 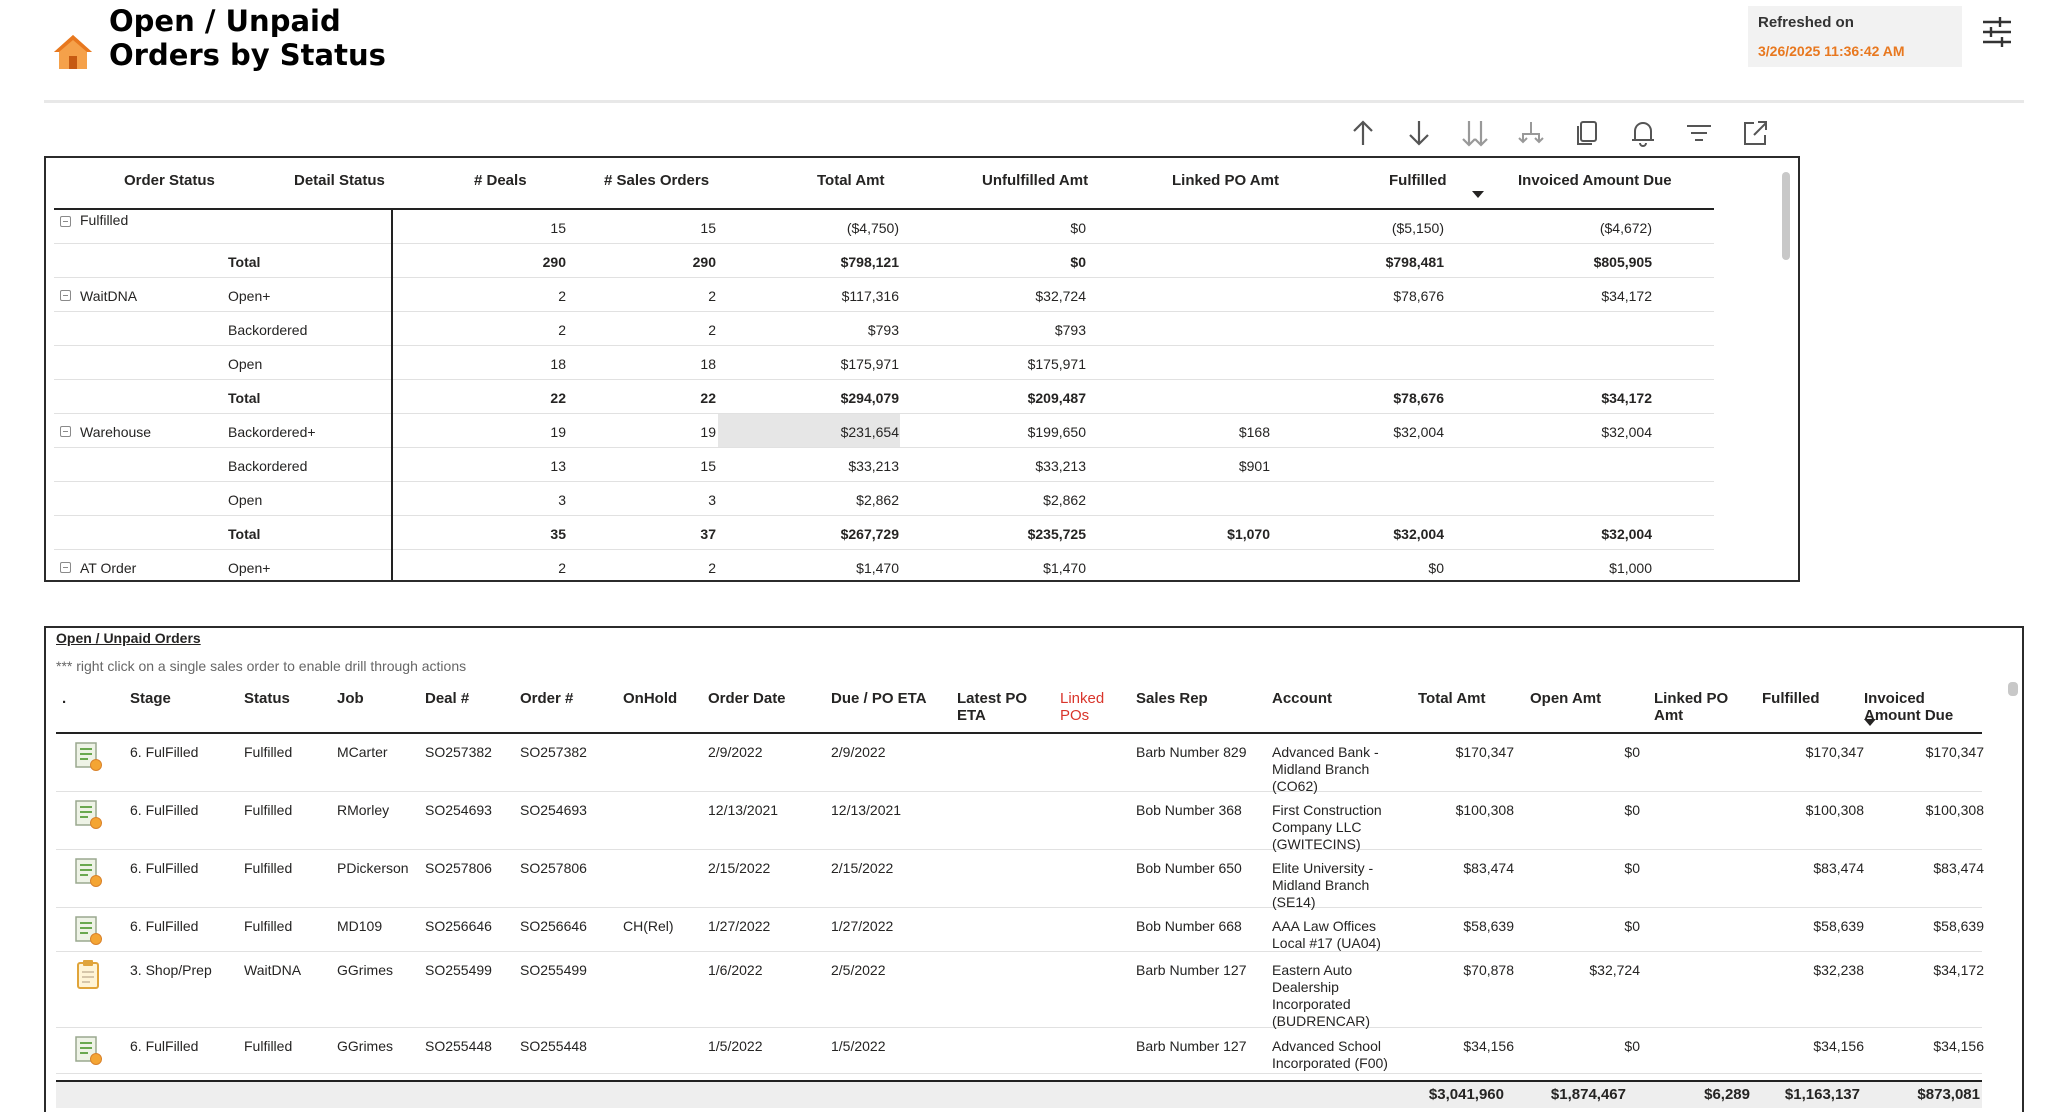 What do you see at coordinates (869, 534) in the screenshot?
I see `matrix-cell-total: $267,729` at bounding box center [869, 534].